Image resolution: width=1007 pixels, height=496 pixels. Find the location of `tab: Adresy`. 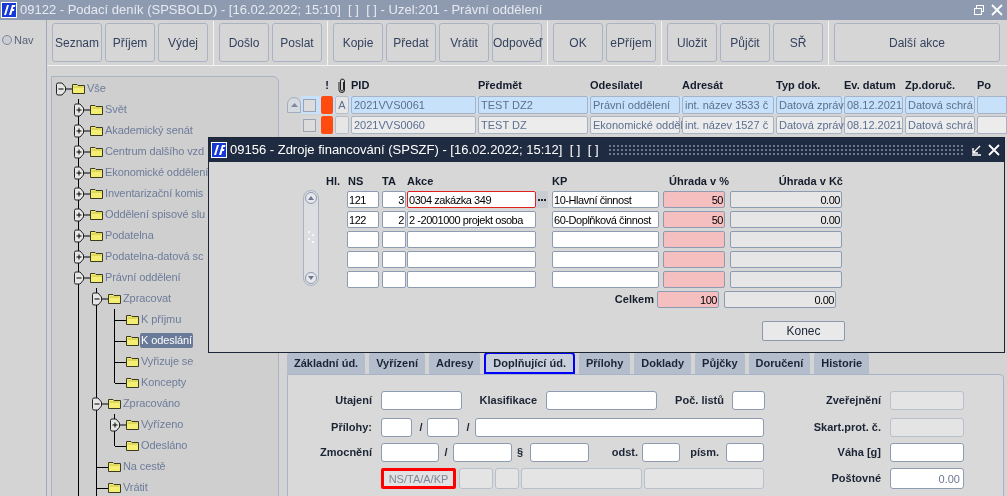

tab: Adresy is located at coordinates (454, 363).